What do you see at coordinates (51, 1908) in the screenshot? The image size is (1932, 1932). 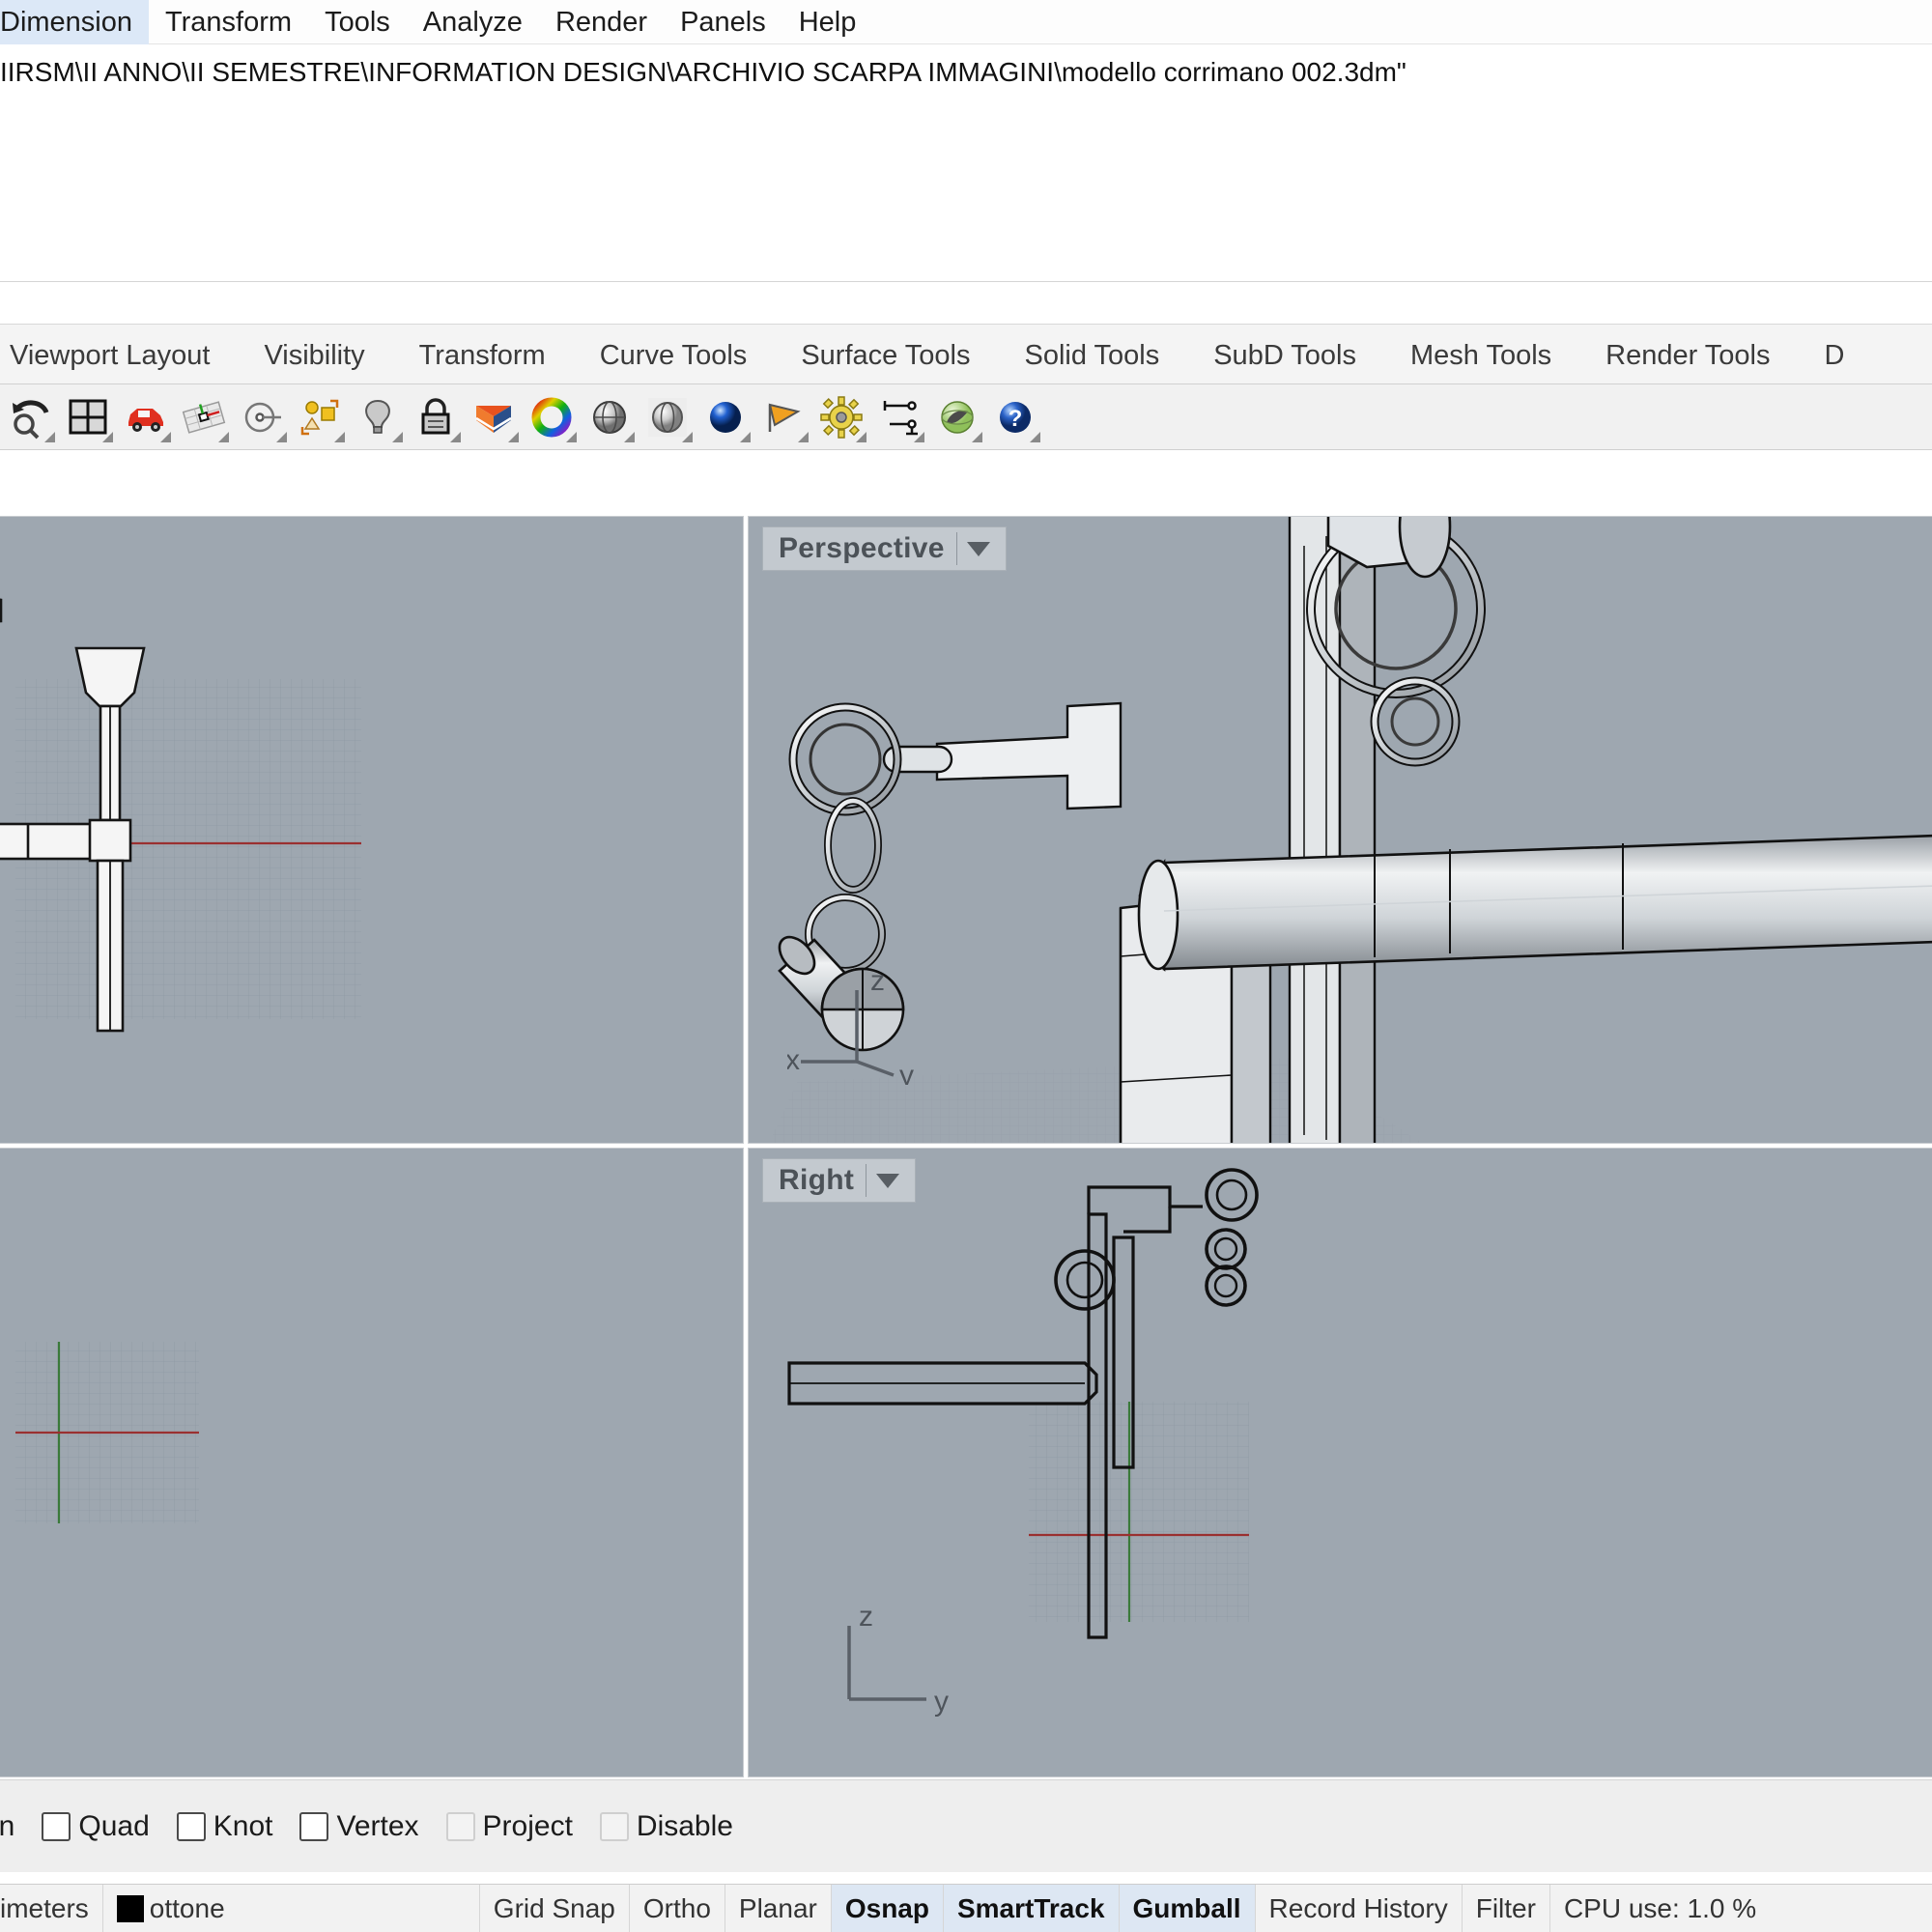 I see `status-units: imeters` at bounding box center [51, 1908].